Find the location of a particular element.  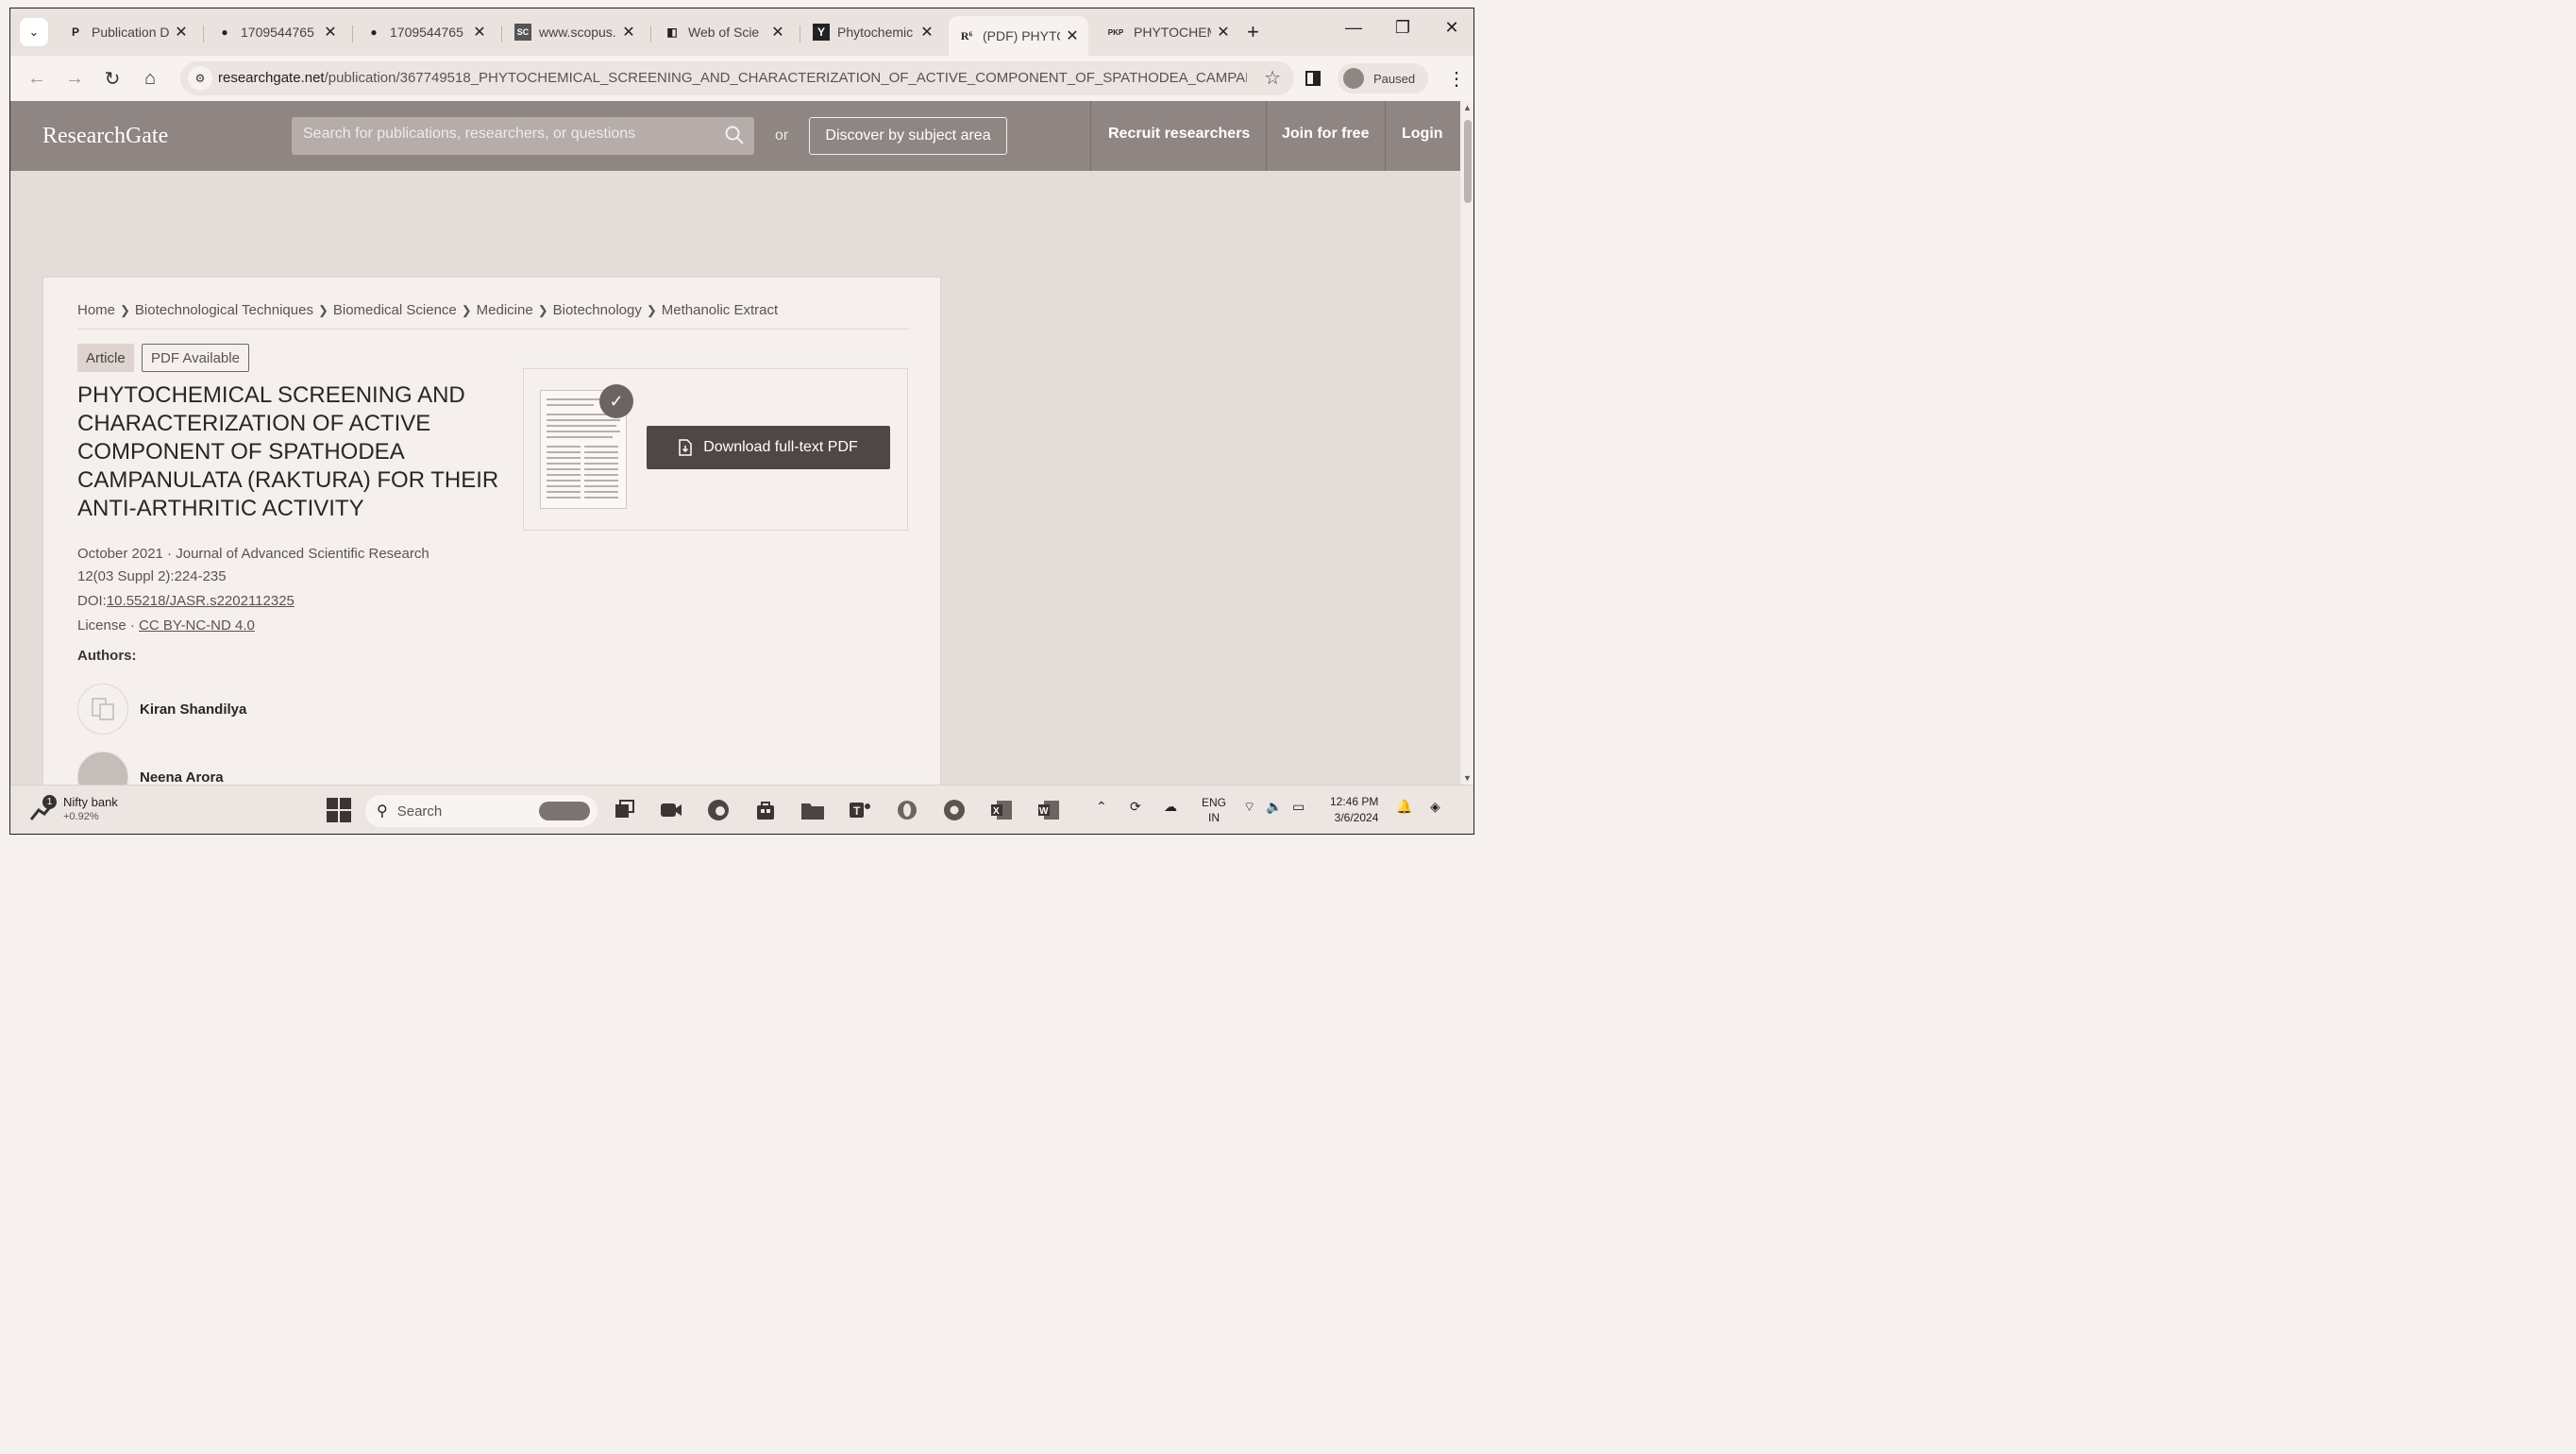

join-link: Join for free is located at coordinates (1326, 134).